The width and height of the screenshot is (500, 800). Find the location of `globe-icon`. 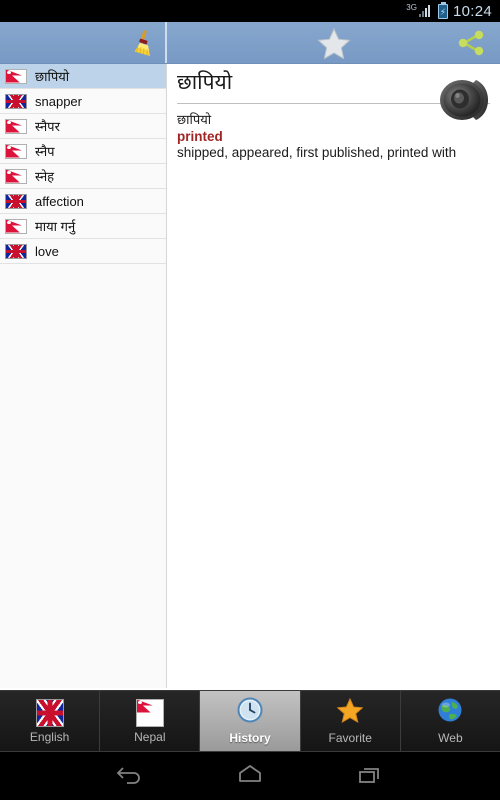

globe-icon is located at coordinates (450, 712).